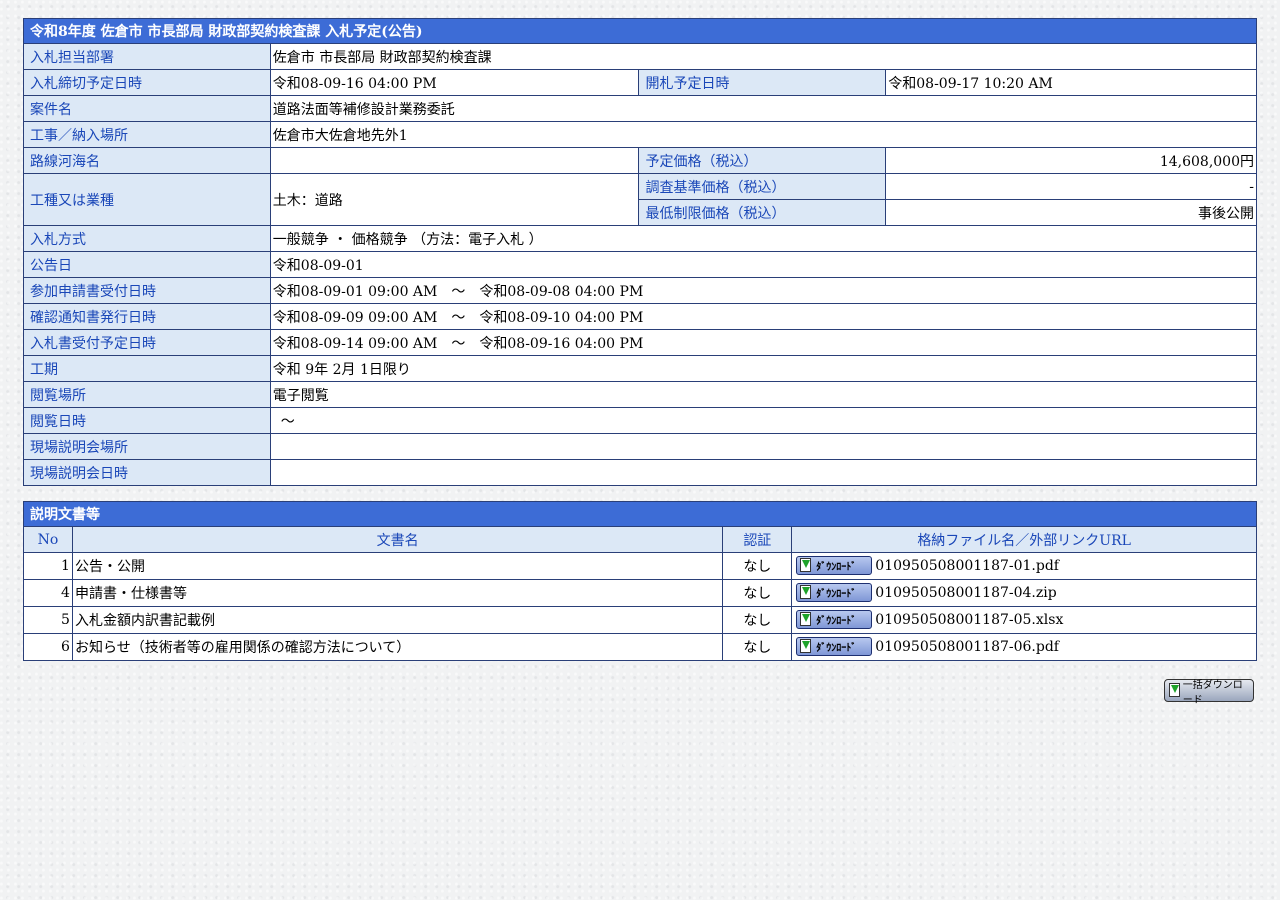  I want to click on dept-label: 入札担当部署, so click(147, 56).